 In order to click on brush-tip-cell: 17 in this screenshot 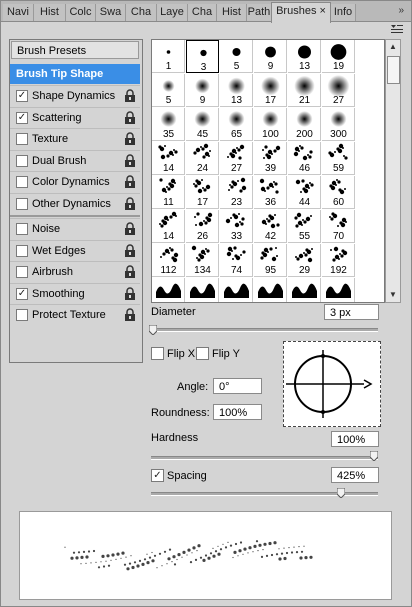, I will do `click(270, 90)`.